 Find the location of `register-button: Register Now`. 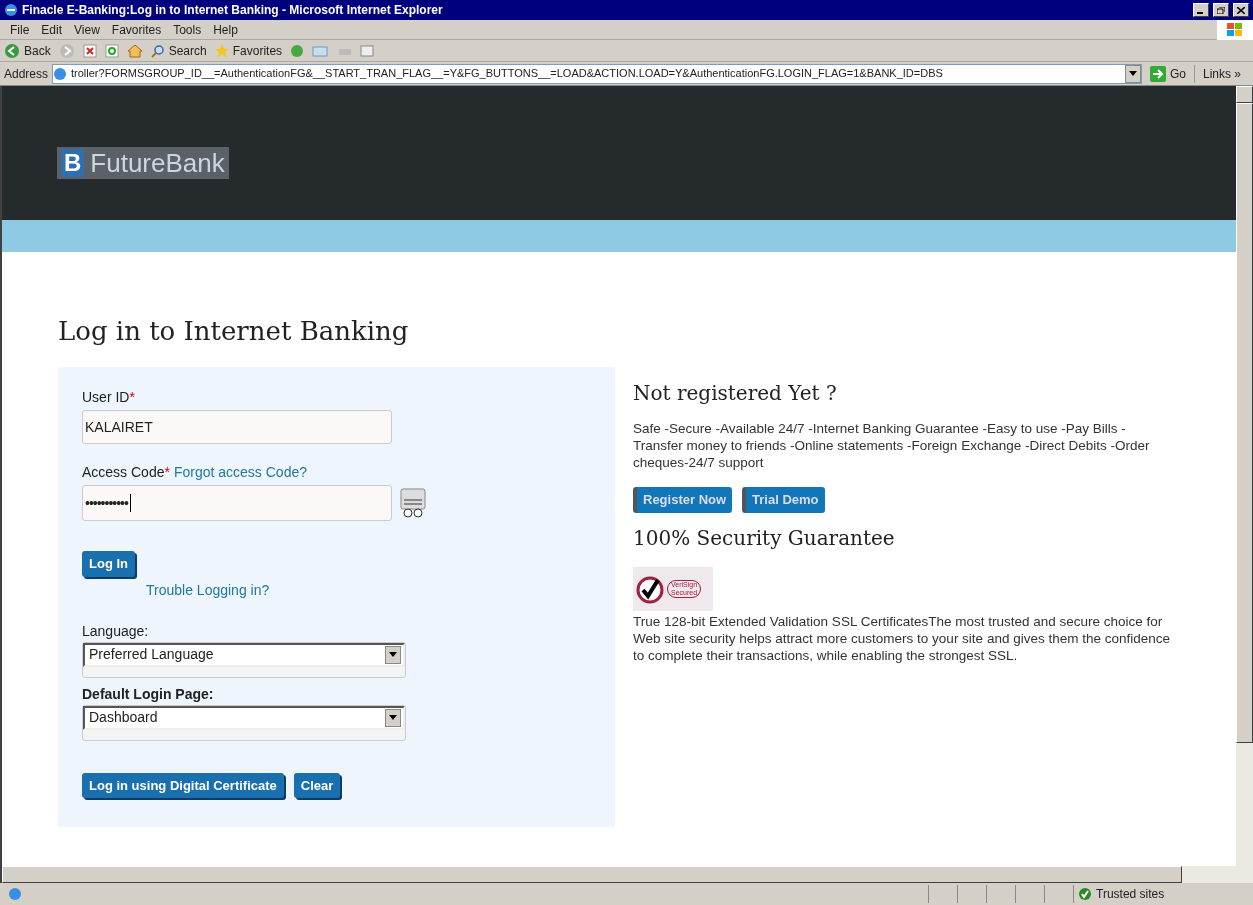

register-button: Register Now is located at coordinates (683, 500).